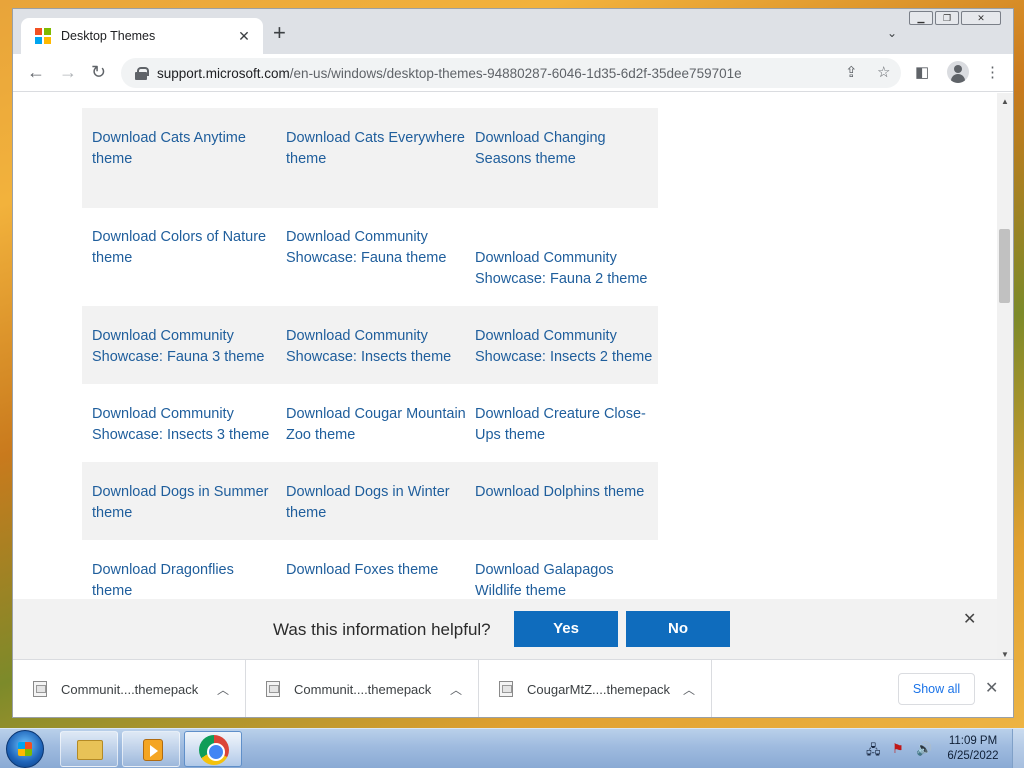  I want to click on tab-search-chevron-icon: ⌄, so click(892, 33).